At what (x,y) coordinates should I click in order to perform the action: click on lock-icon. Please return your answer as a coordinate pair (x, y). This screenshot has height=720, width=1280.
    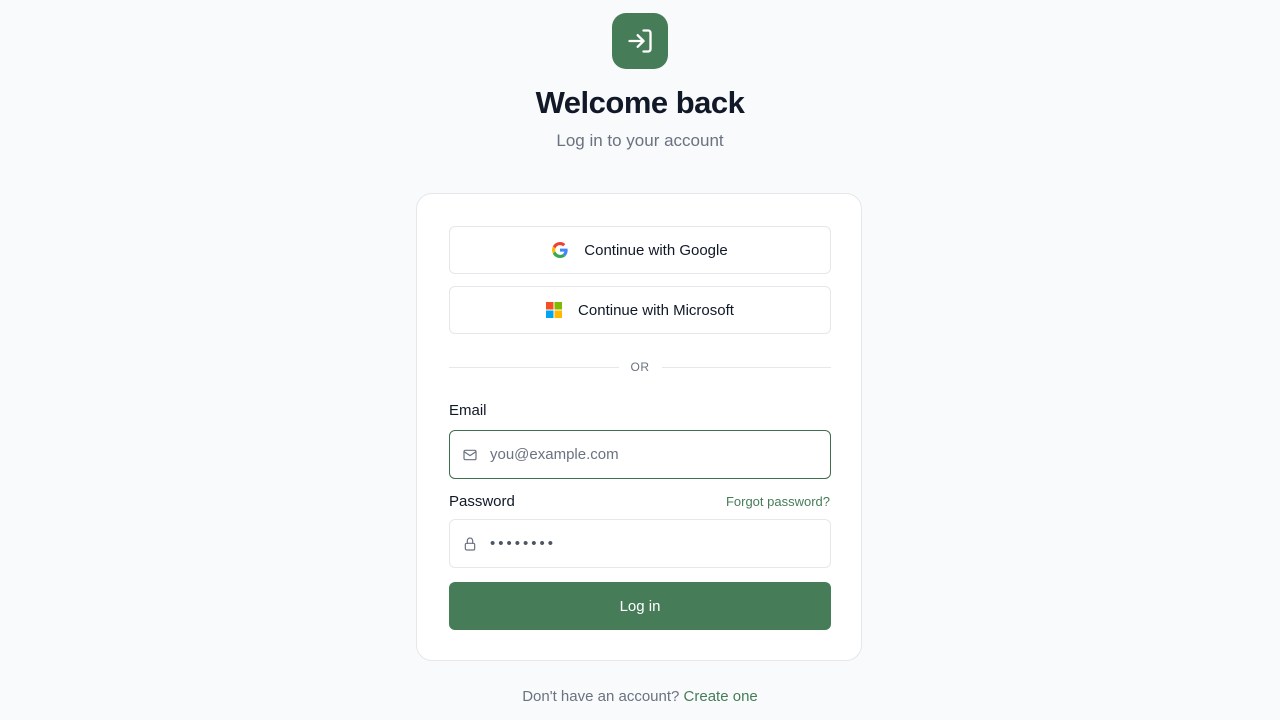
    Looking at the image, I should click on (470, 544).